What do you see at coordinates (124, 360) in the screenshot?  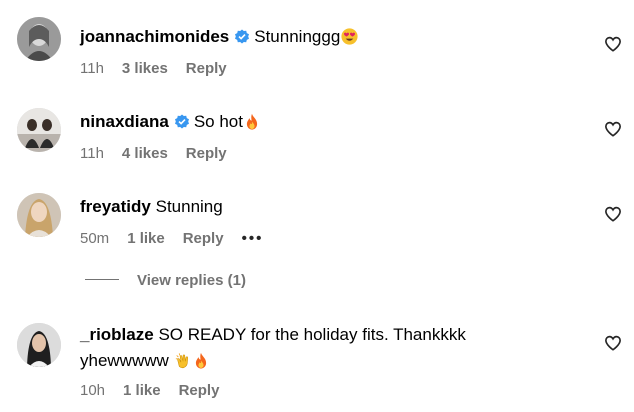 I see `comment-text-continued: yhewwwww` at bounding box center [124, 360].